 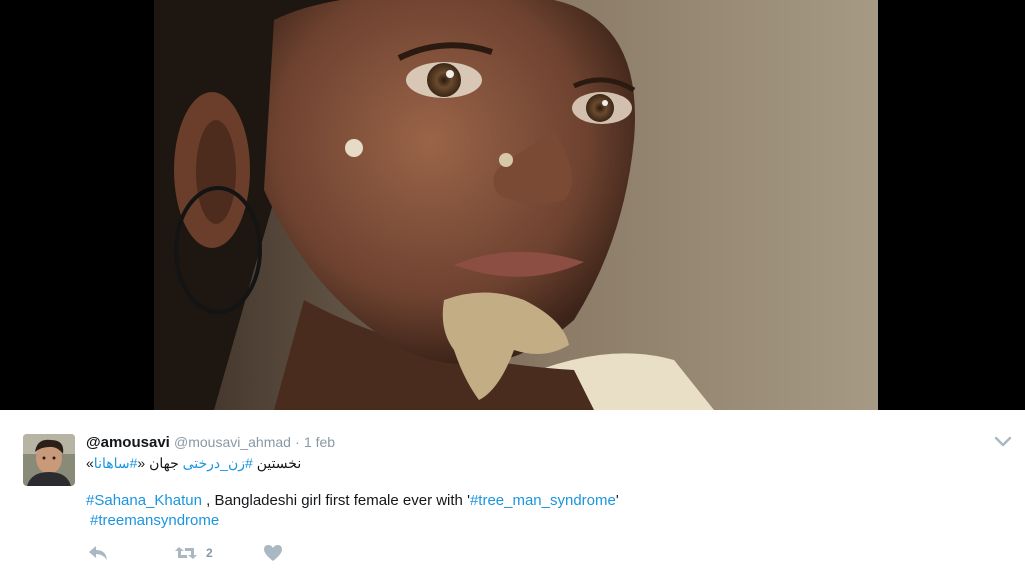 I want to click on tweet-text-hashtag-line: #treemansyndrome, so click(x=154, y=521).